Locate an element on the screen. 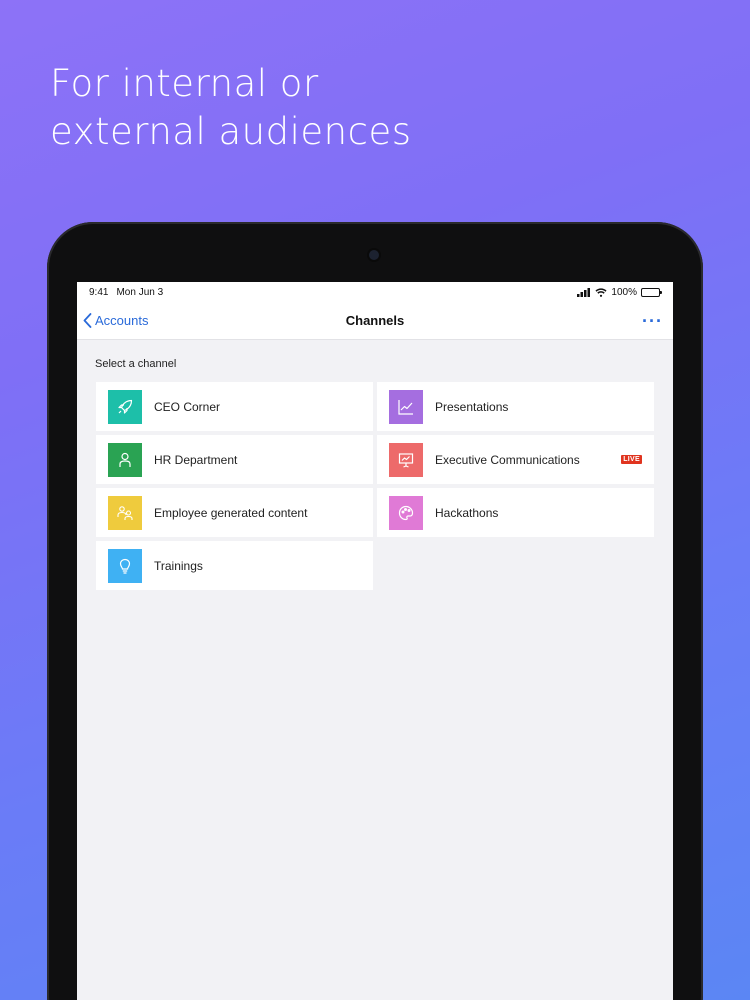 The height and width of the screenshot is (1000, 750). page-title: Channels is located at coordinates (375, 320).